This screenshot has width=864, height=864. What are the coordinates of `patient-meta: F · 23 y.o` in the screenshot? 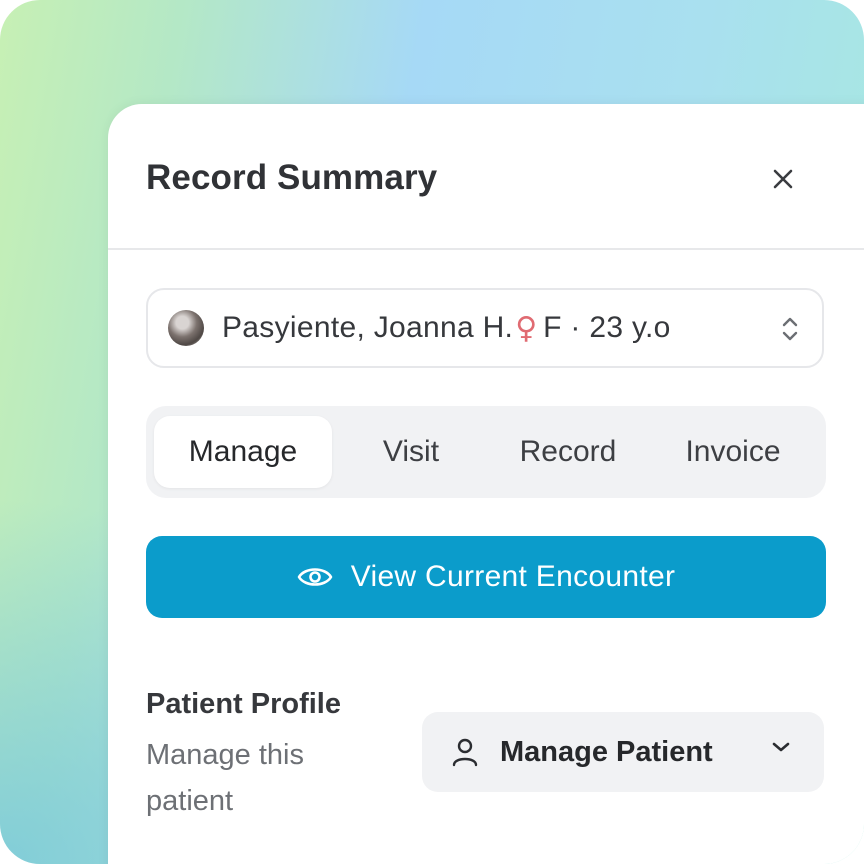 It's located at (607, 327).